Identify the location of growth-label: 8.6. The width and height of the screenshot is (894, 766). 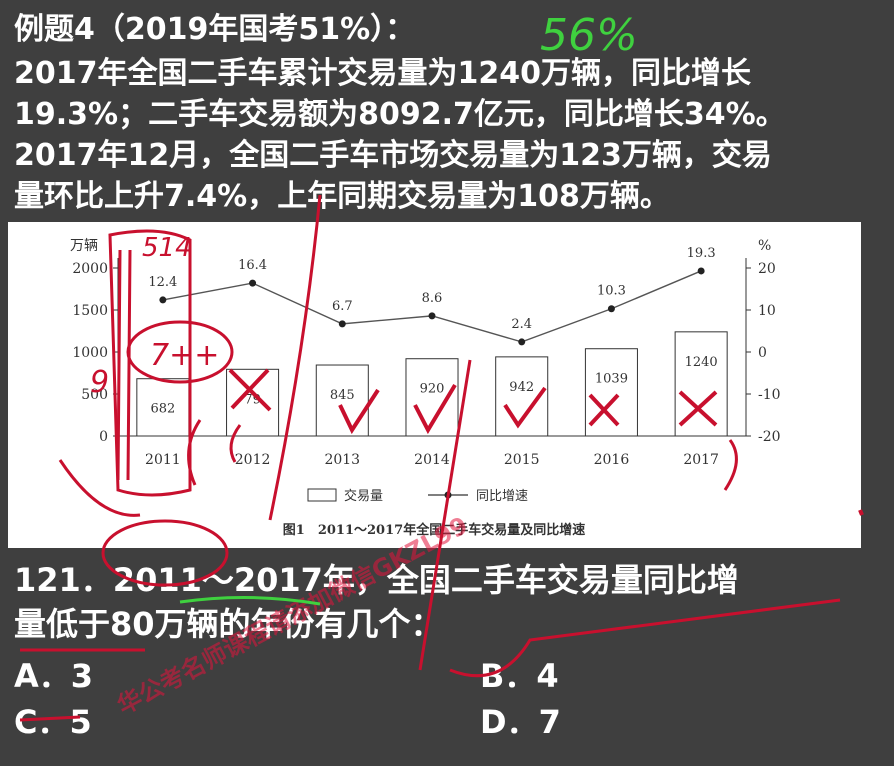
(432, 298).